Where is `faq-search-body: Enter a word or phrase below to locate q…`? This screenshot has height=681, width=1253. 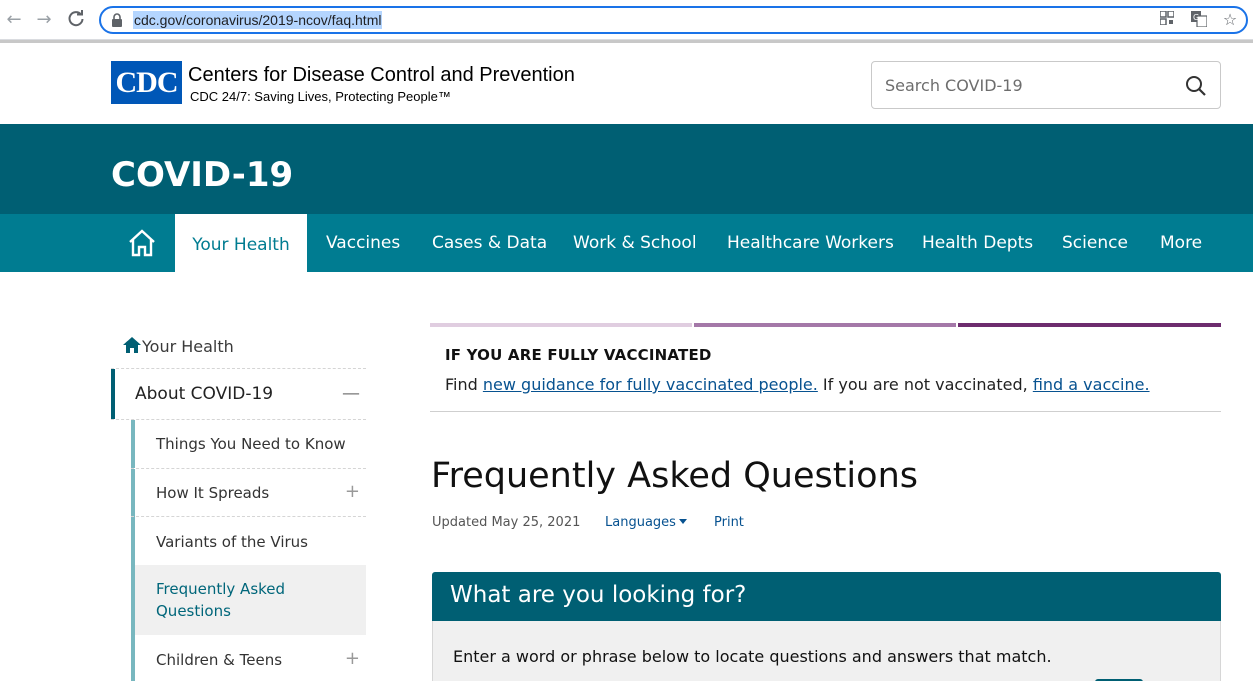 faq-search-body: Enter a word or phrase below to locate q… is located at coordinates (826, 651).